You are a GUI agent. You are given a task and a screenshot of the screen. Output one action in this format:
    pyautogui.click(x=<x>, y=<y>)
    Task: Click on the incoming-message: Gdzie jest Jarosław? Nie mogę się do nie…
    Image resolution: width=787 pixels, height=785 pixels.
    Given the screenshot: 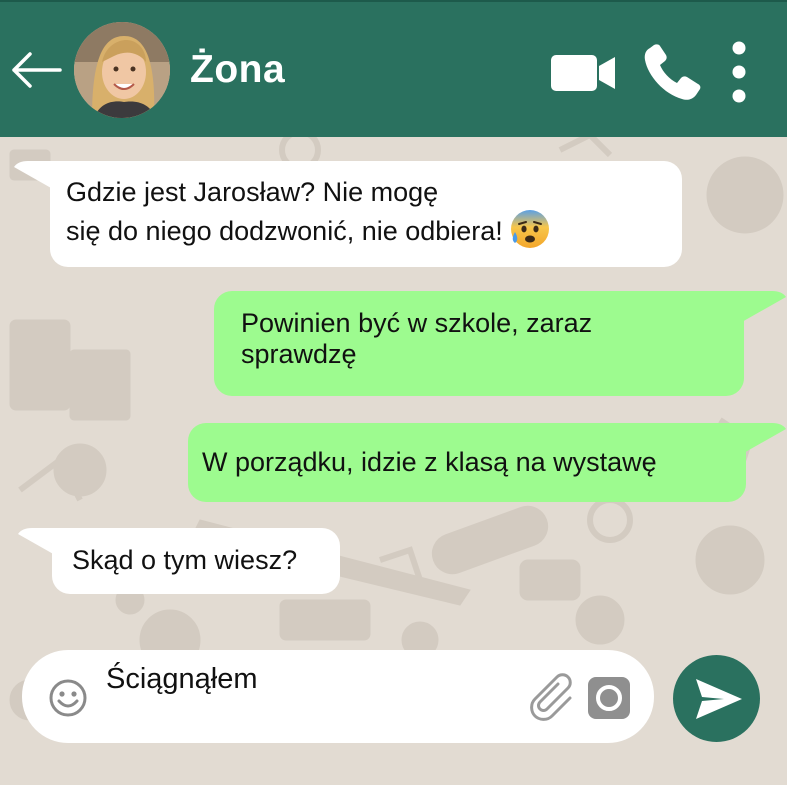 What is the action you would take?
    pyautogui.click(x=366, y=214)
    